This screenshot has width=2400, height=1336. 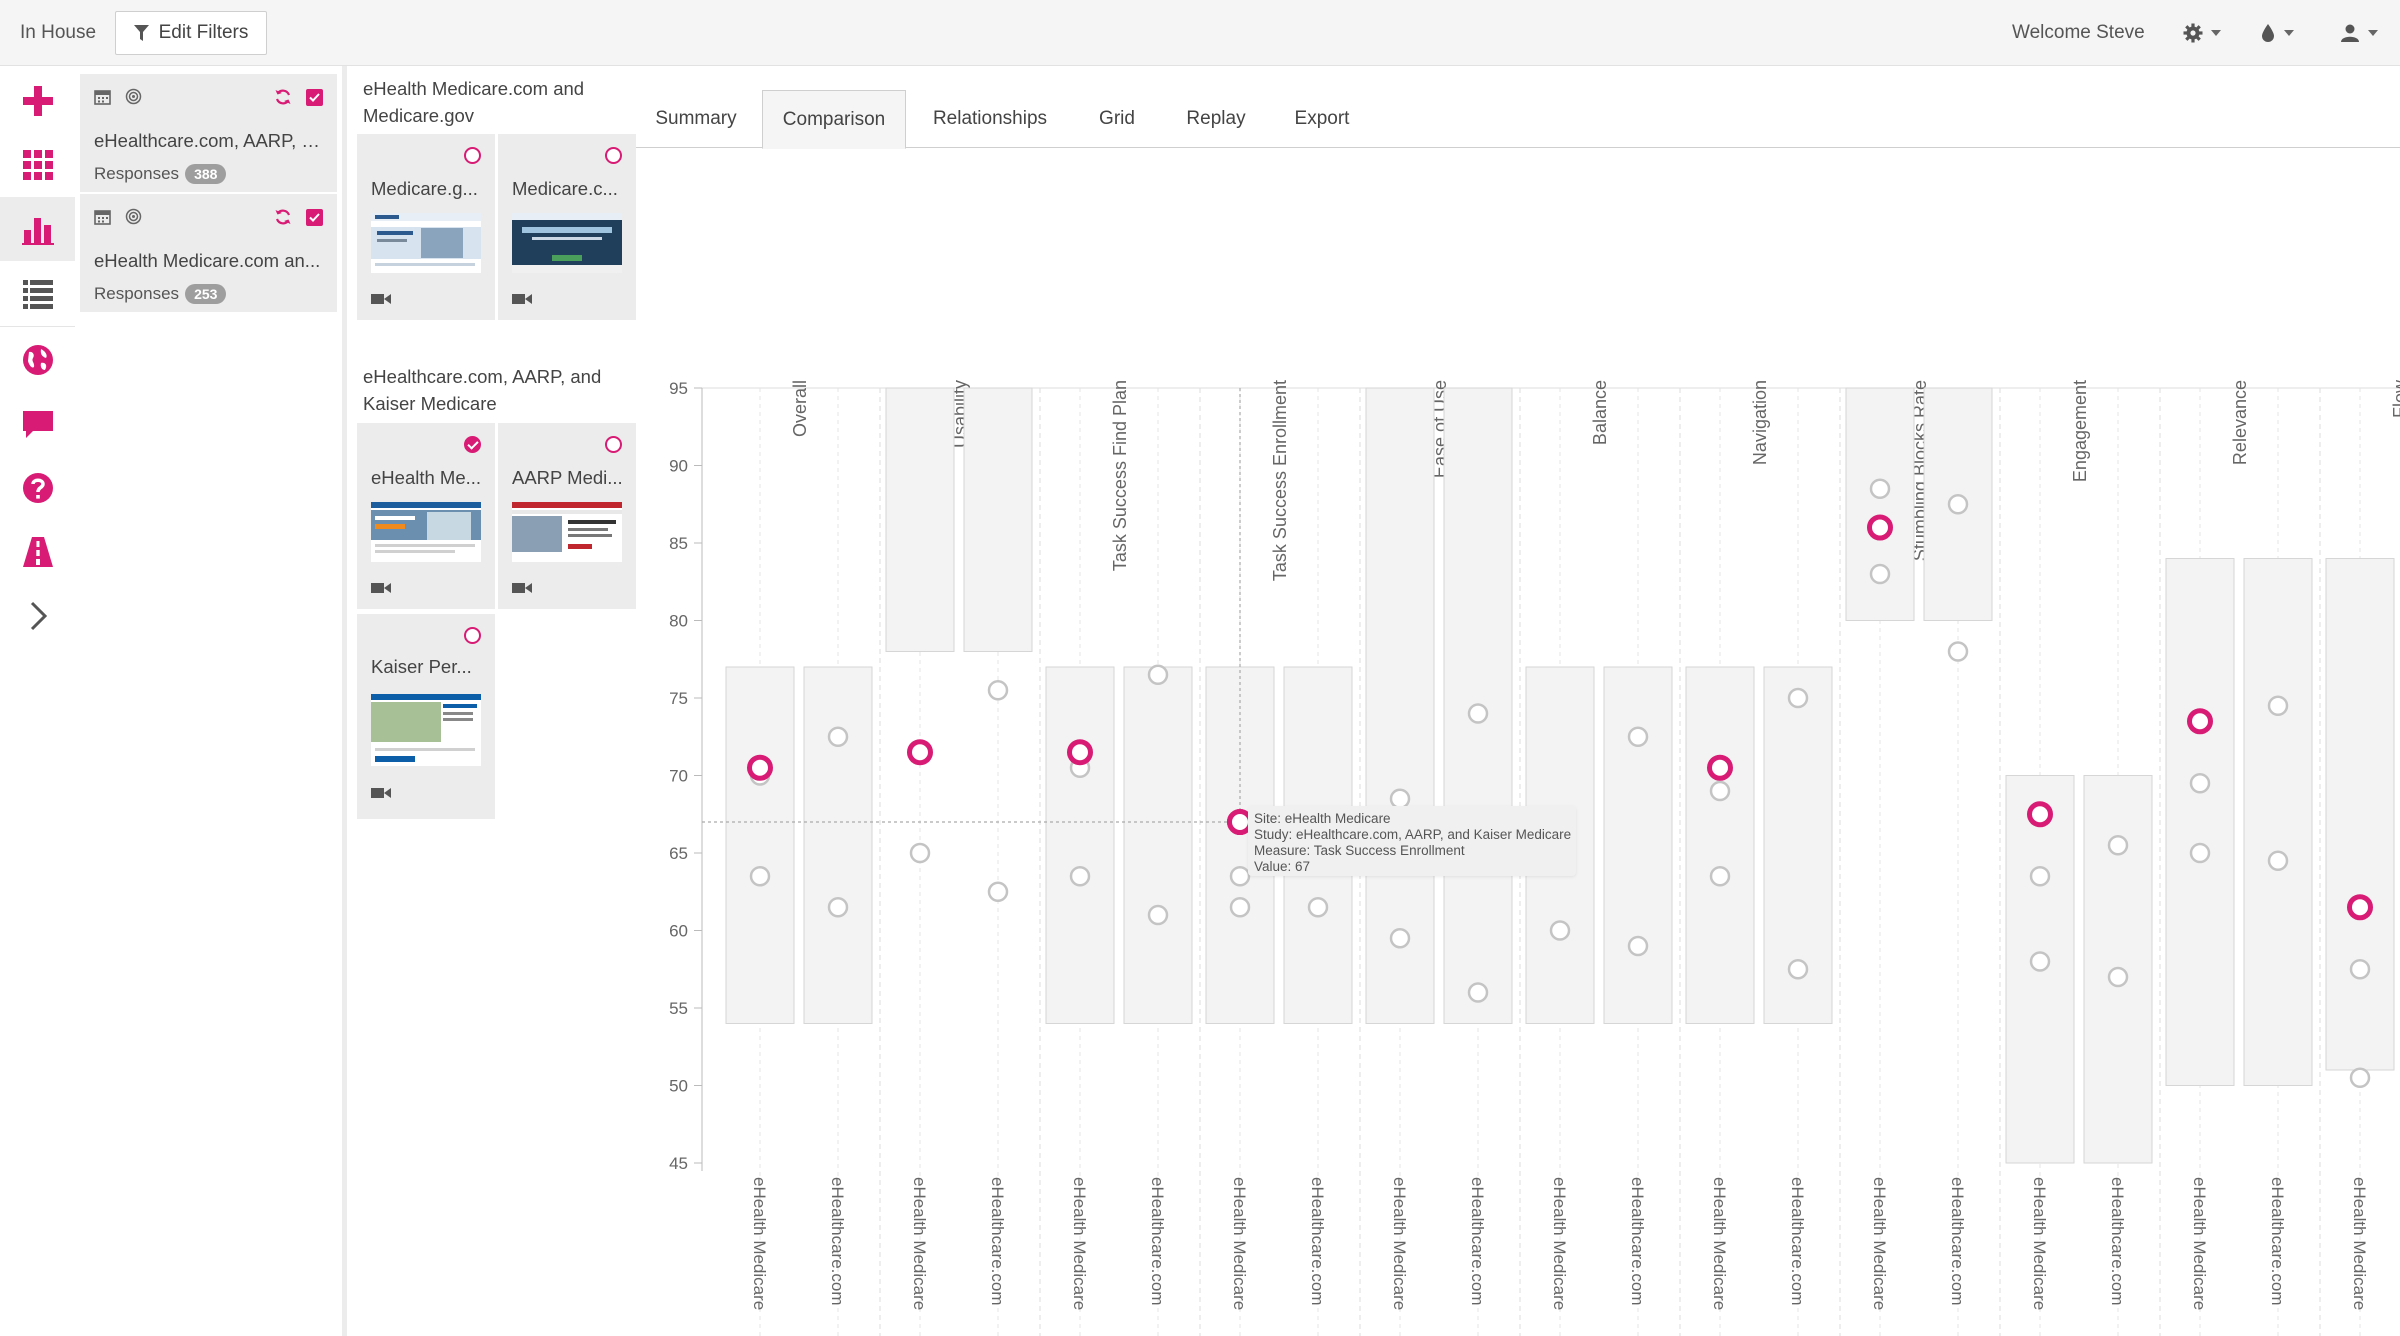 I want to click on add-study-button, so click(x=37, y=101).